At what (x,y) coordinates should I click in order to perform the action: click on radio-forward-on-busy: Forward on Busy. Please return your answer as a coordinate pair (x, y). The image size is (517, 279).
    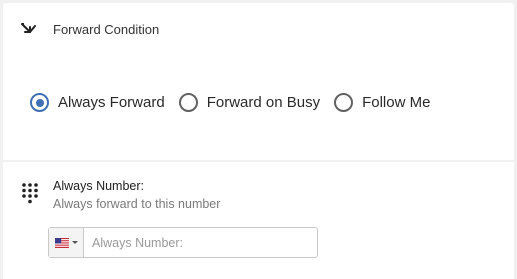
    Looking at the image, I should click on (249, 102).